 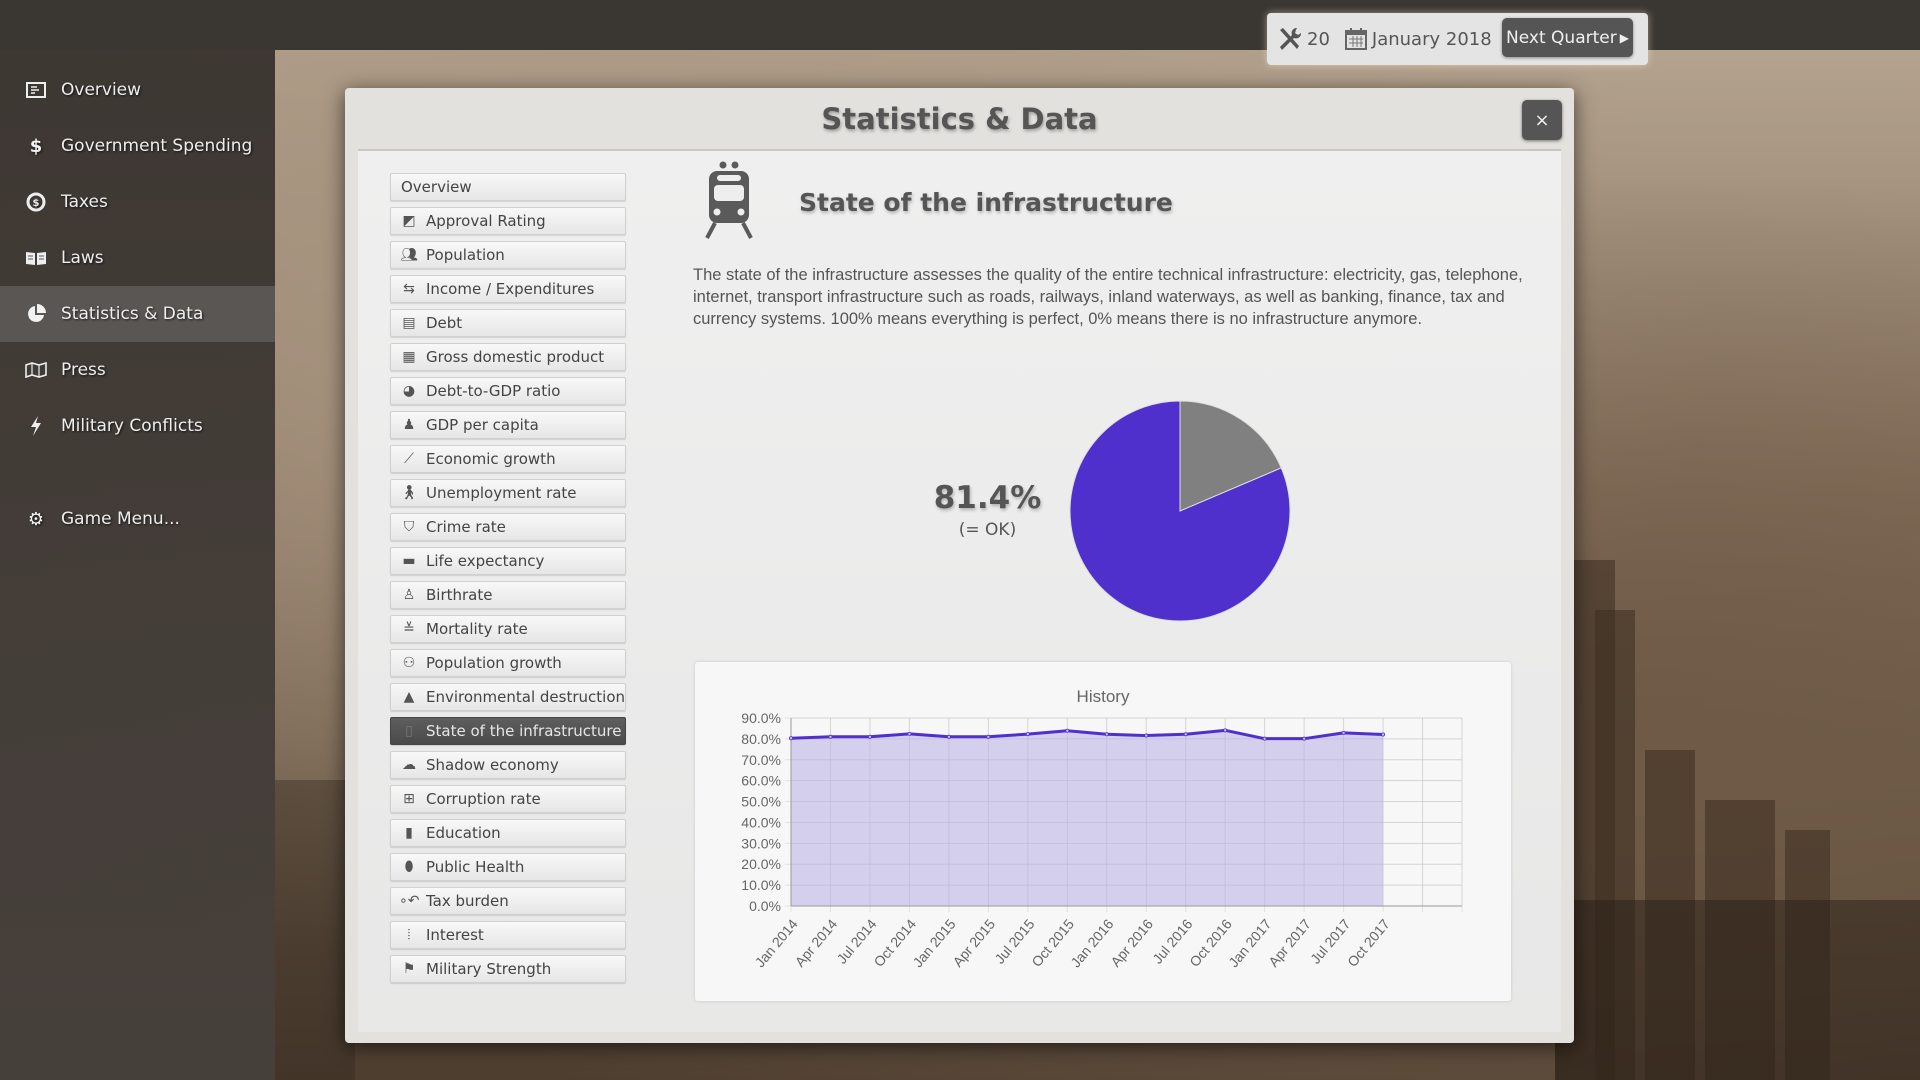 I want to click on category-crime-rate: ⛉ Crime rate, so click(x=508, y=527).